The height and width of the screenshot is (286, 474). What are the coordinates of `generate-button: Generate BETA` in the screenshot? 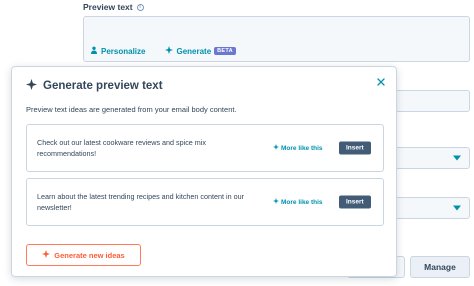 It's located at (200, 51).